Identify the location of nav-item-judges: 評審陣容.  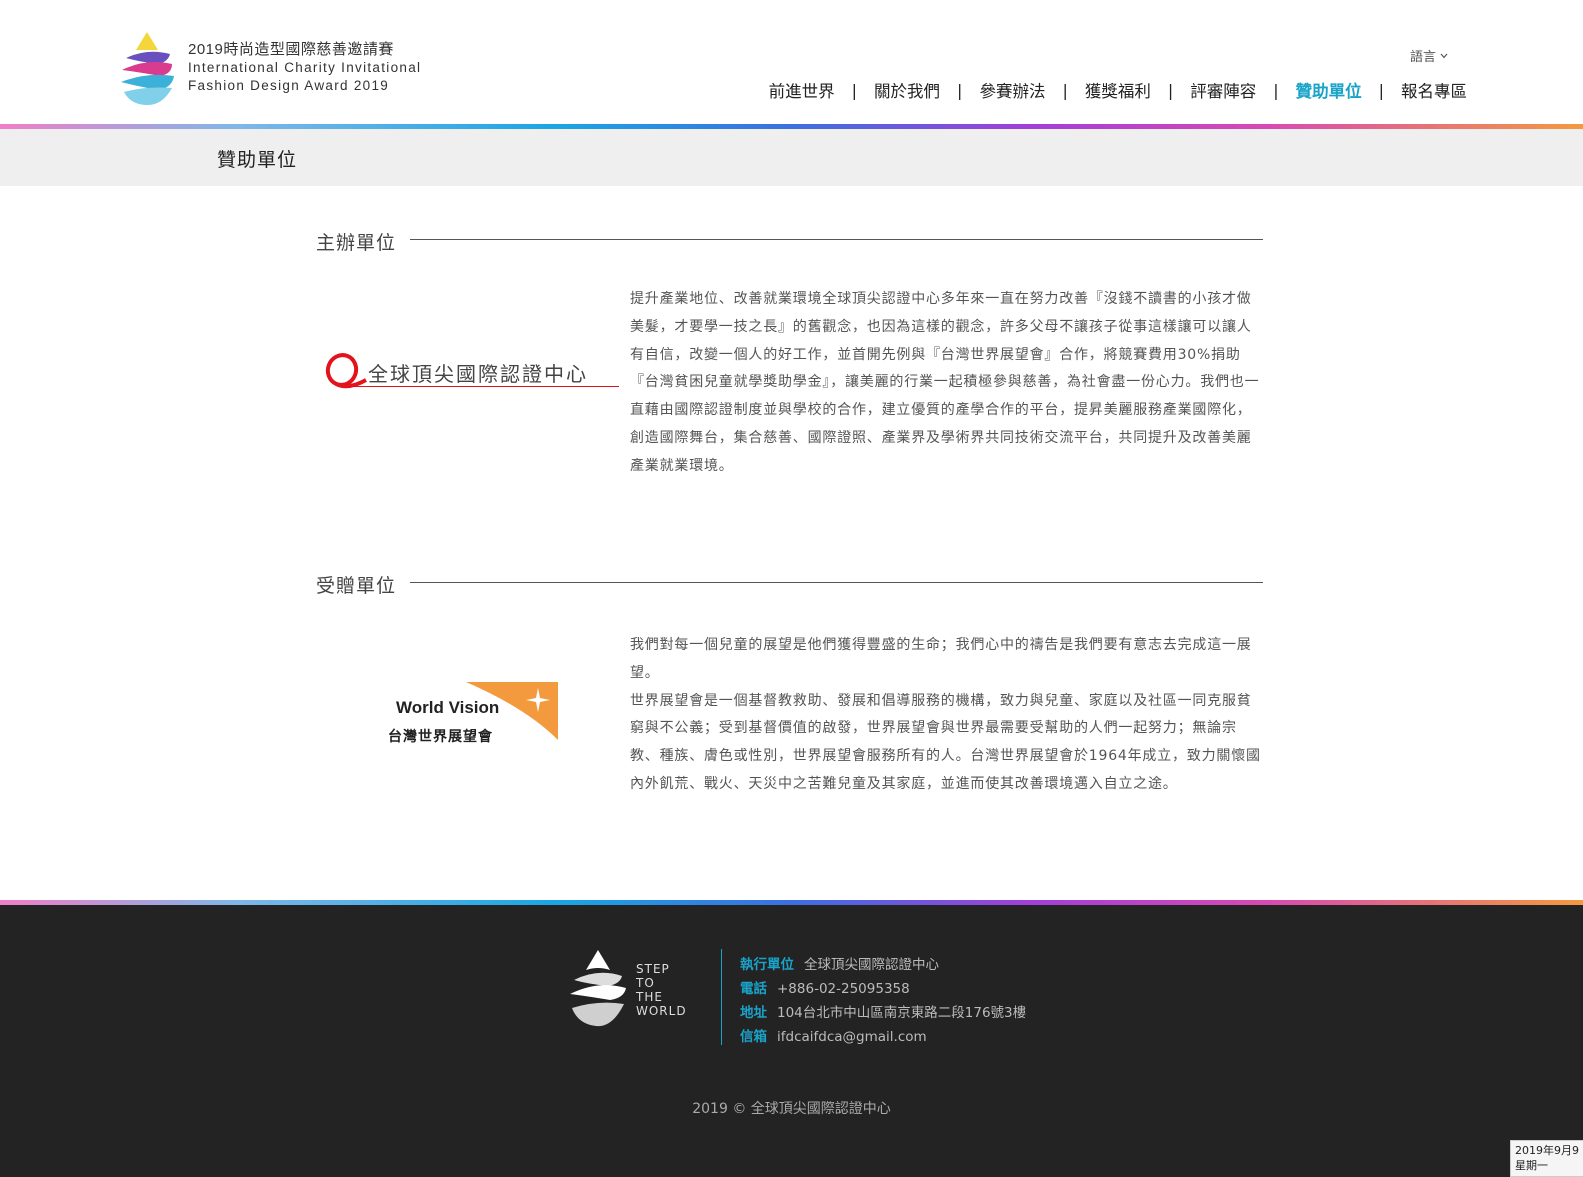
(1223, 90).